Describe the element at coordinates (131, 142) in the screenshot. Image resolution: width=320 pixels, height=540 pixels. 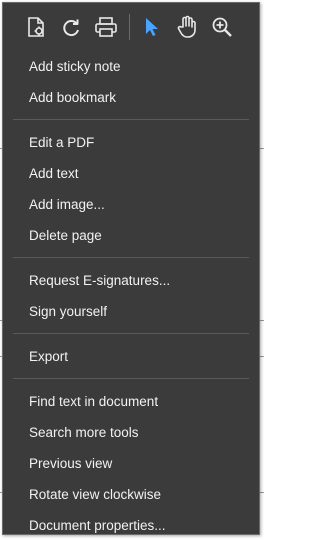
I see `menu-item-edit-a-pdf: Edit a PDF` at that location.